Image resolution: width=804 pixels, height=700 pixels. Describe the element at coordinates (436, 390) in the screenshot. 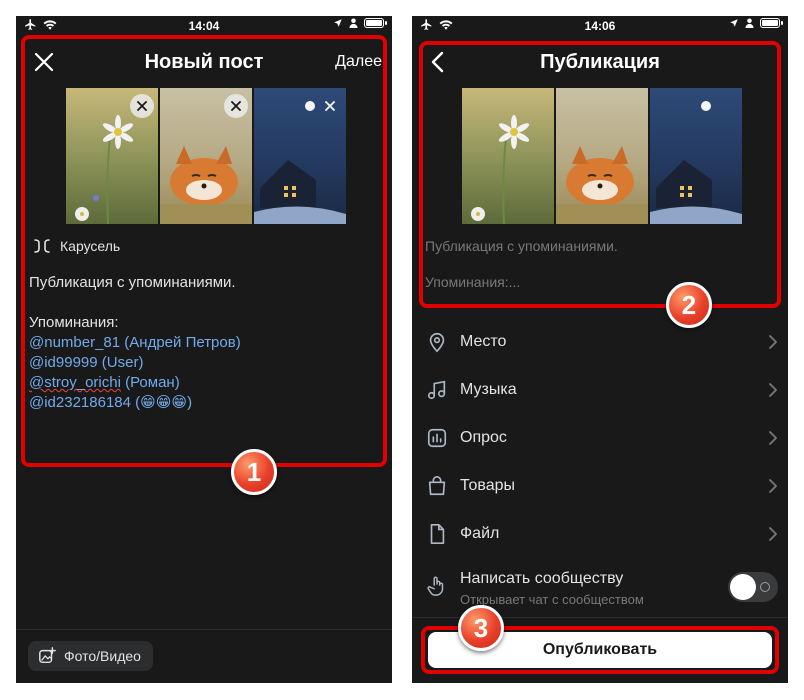

I see `music-icon` at that location.